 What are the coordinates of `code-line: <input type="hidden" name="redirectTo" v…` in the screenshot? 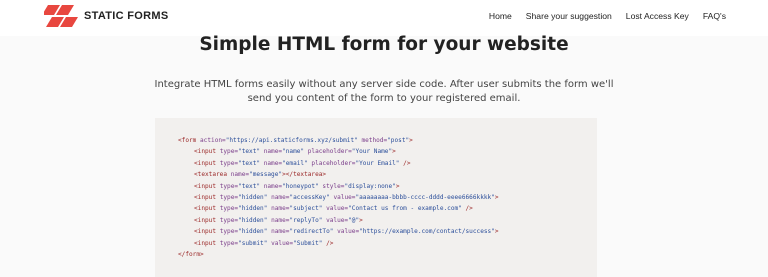 It's located at (338, 231).